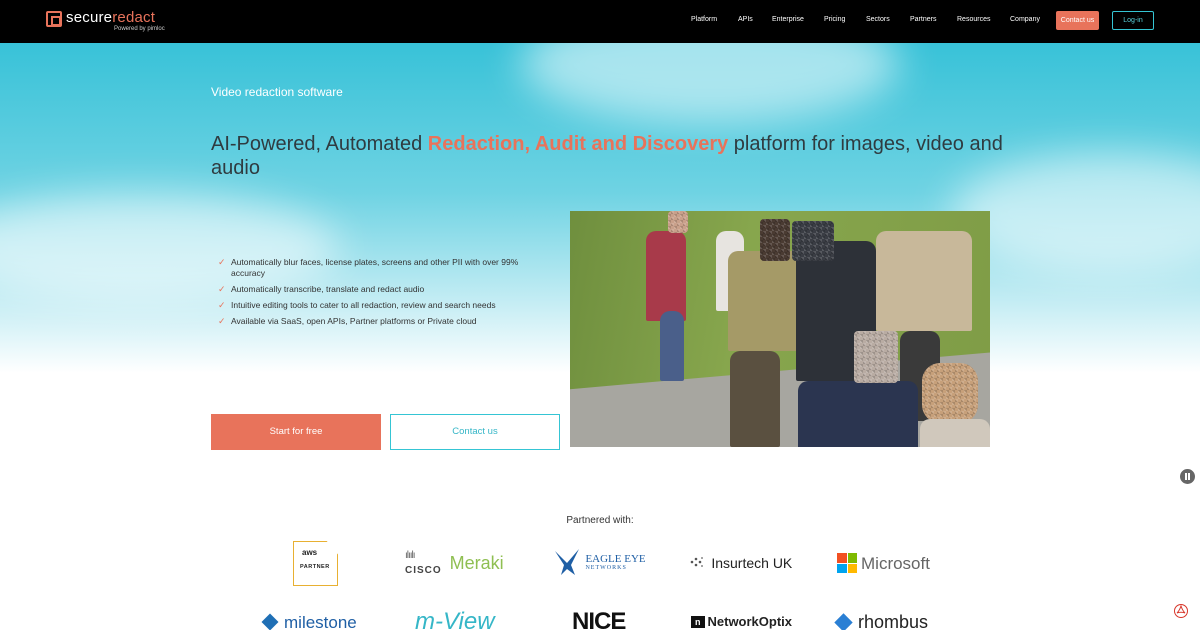 The height and width of the screenshot is (630, 1200). I want to click on milestone-diamond-icon, so click(270, 621).